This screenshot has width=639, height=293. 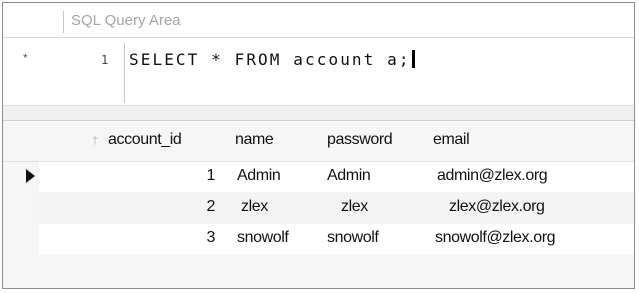 What do you see at coordinates (30, 176) in the screenshot?
I see `current-row-indicator` at bounding box center [30, 176].